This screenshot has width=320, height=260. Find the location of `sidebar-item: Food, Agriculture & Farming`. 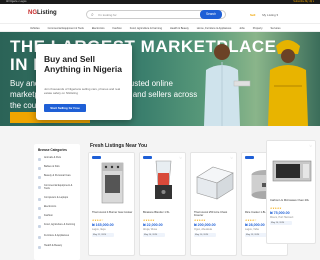

sidebar-item: Food, Agriculture & Farming is located at coordinates (58, 227).